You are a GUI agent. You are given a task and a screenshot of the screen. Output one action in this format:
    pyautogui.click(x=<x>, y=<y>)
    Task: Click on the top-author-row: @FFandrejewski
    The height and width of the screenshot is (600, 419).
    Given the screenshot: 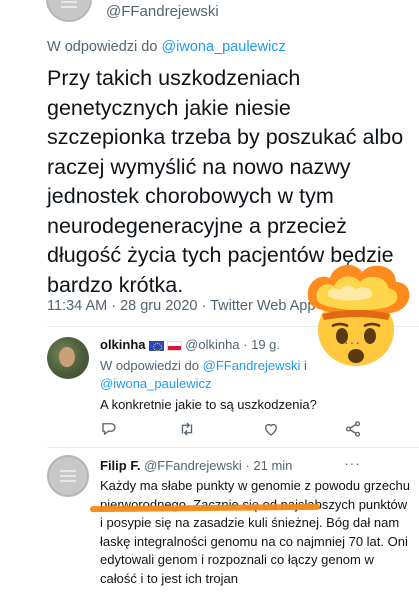 What is the action you would take?
    pyautogui.click(x=209, y=15)
    